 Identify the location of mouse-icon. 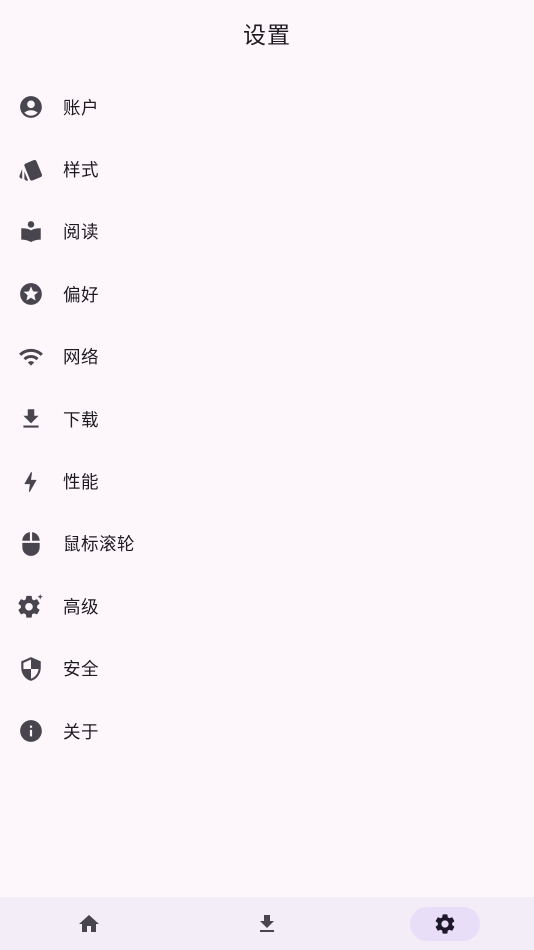
(31, 544).